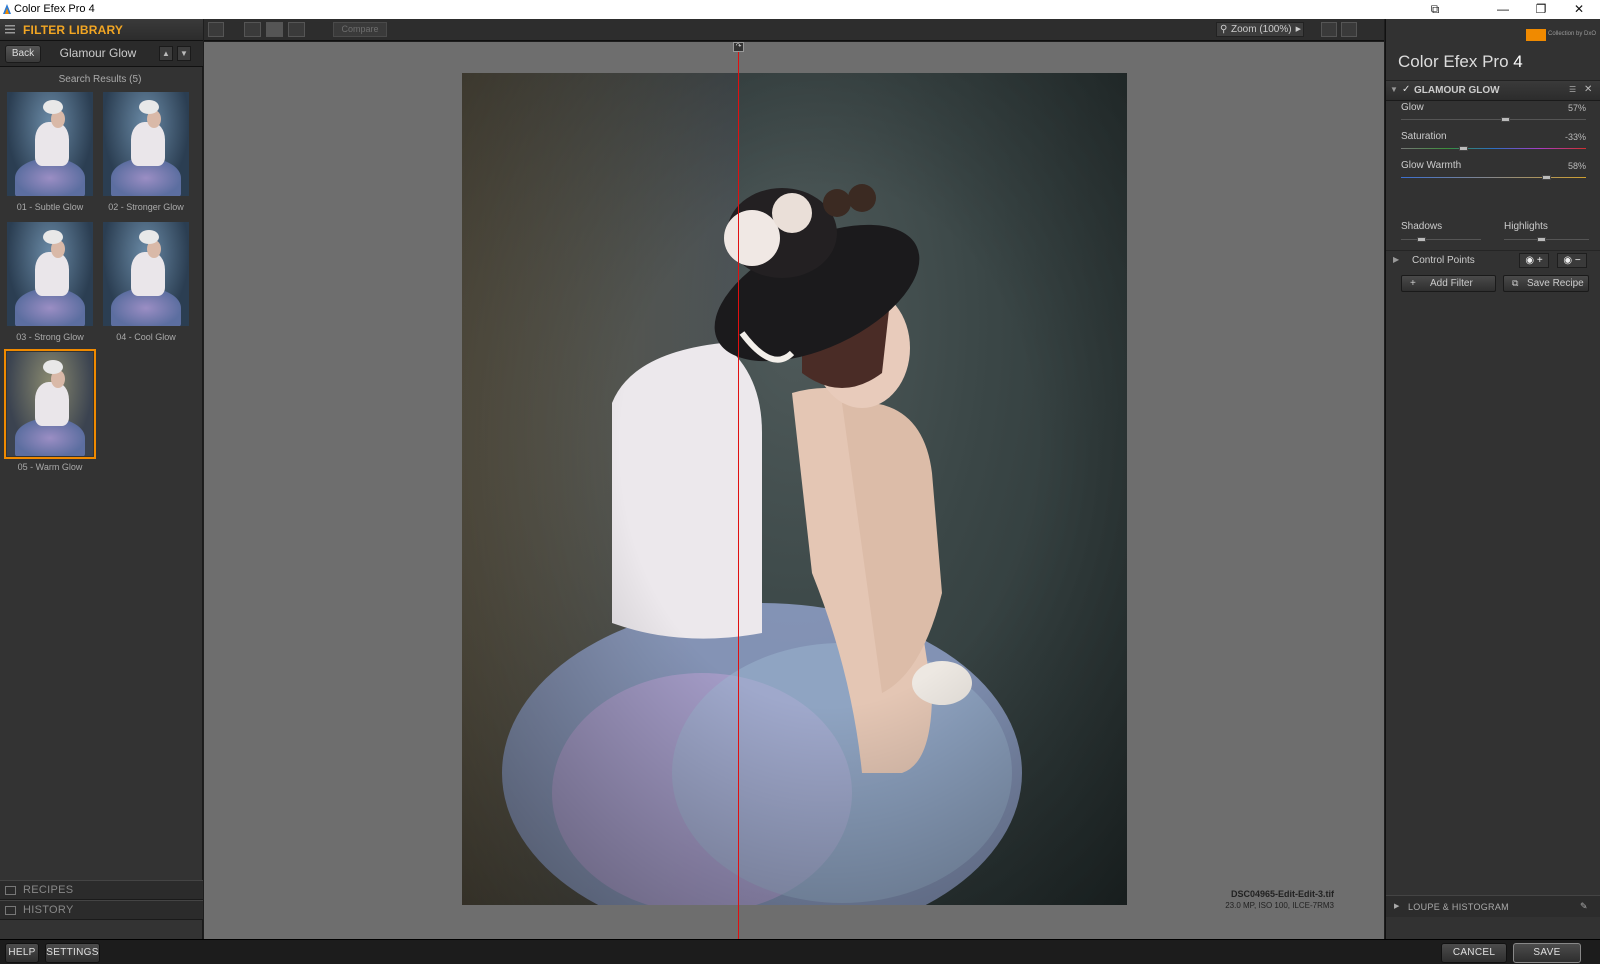 The height and width of the screenshot is (964, 1600). Describe the element at coordinates (274, 29) in the screenshot. I see `split-view-icon` at that location.